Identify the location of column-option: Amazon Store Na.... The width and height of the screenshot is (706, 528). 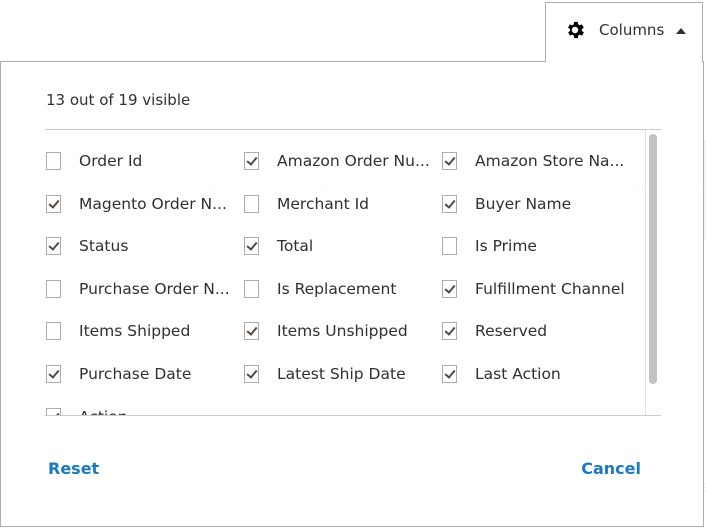
(533, 161).